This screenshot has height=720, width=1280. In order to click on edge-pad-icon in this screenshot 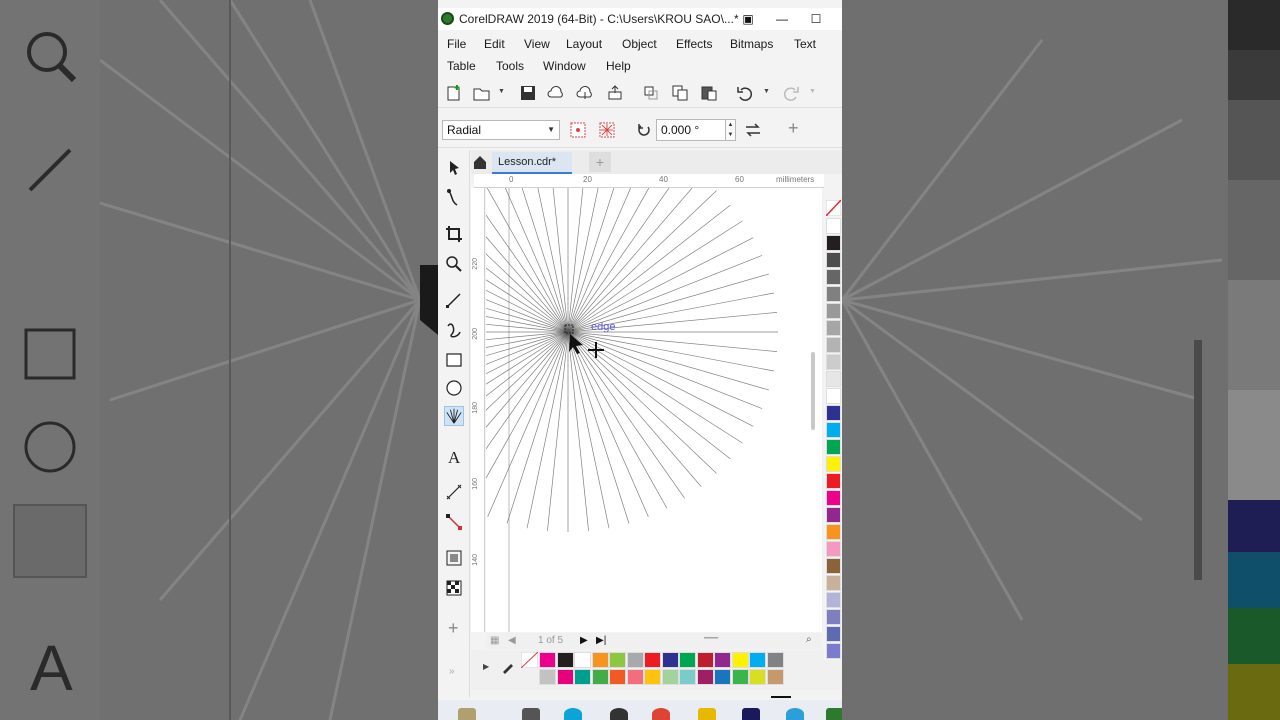, I will do `click(578, 130)`.